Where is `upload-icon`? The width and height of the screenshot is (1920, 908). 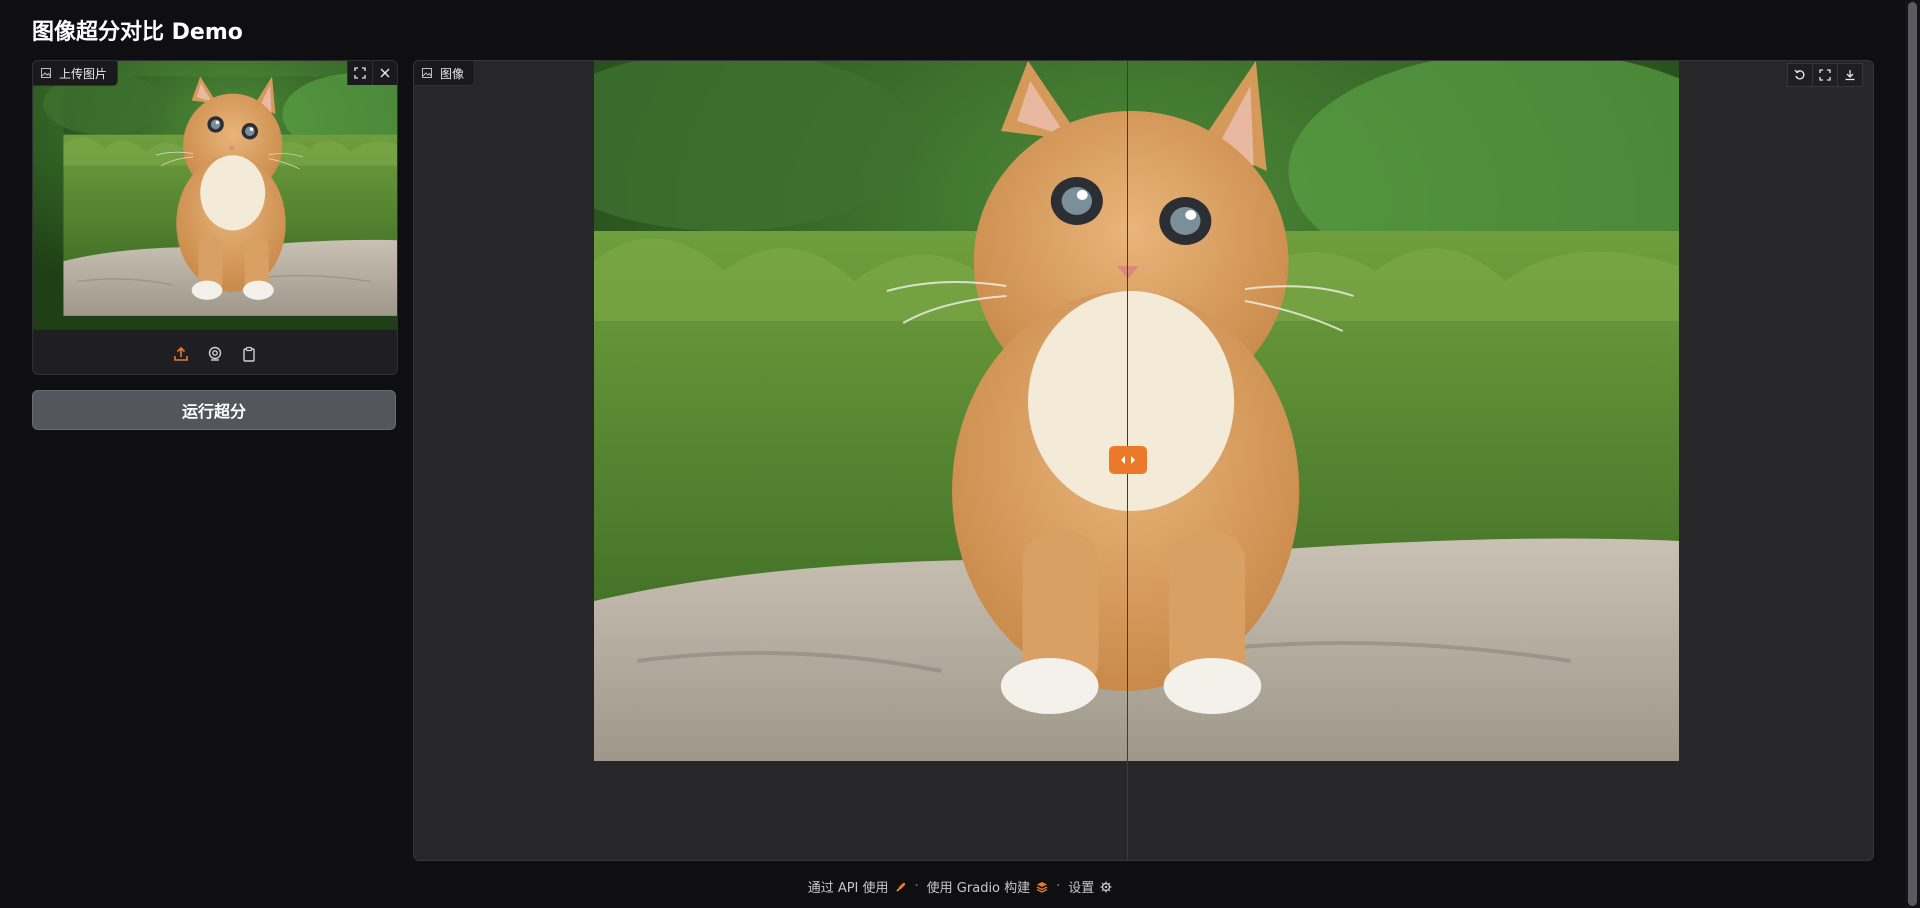
upload-icon is located at coordinates (181, 353).